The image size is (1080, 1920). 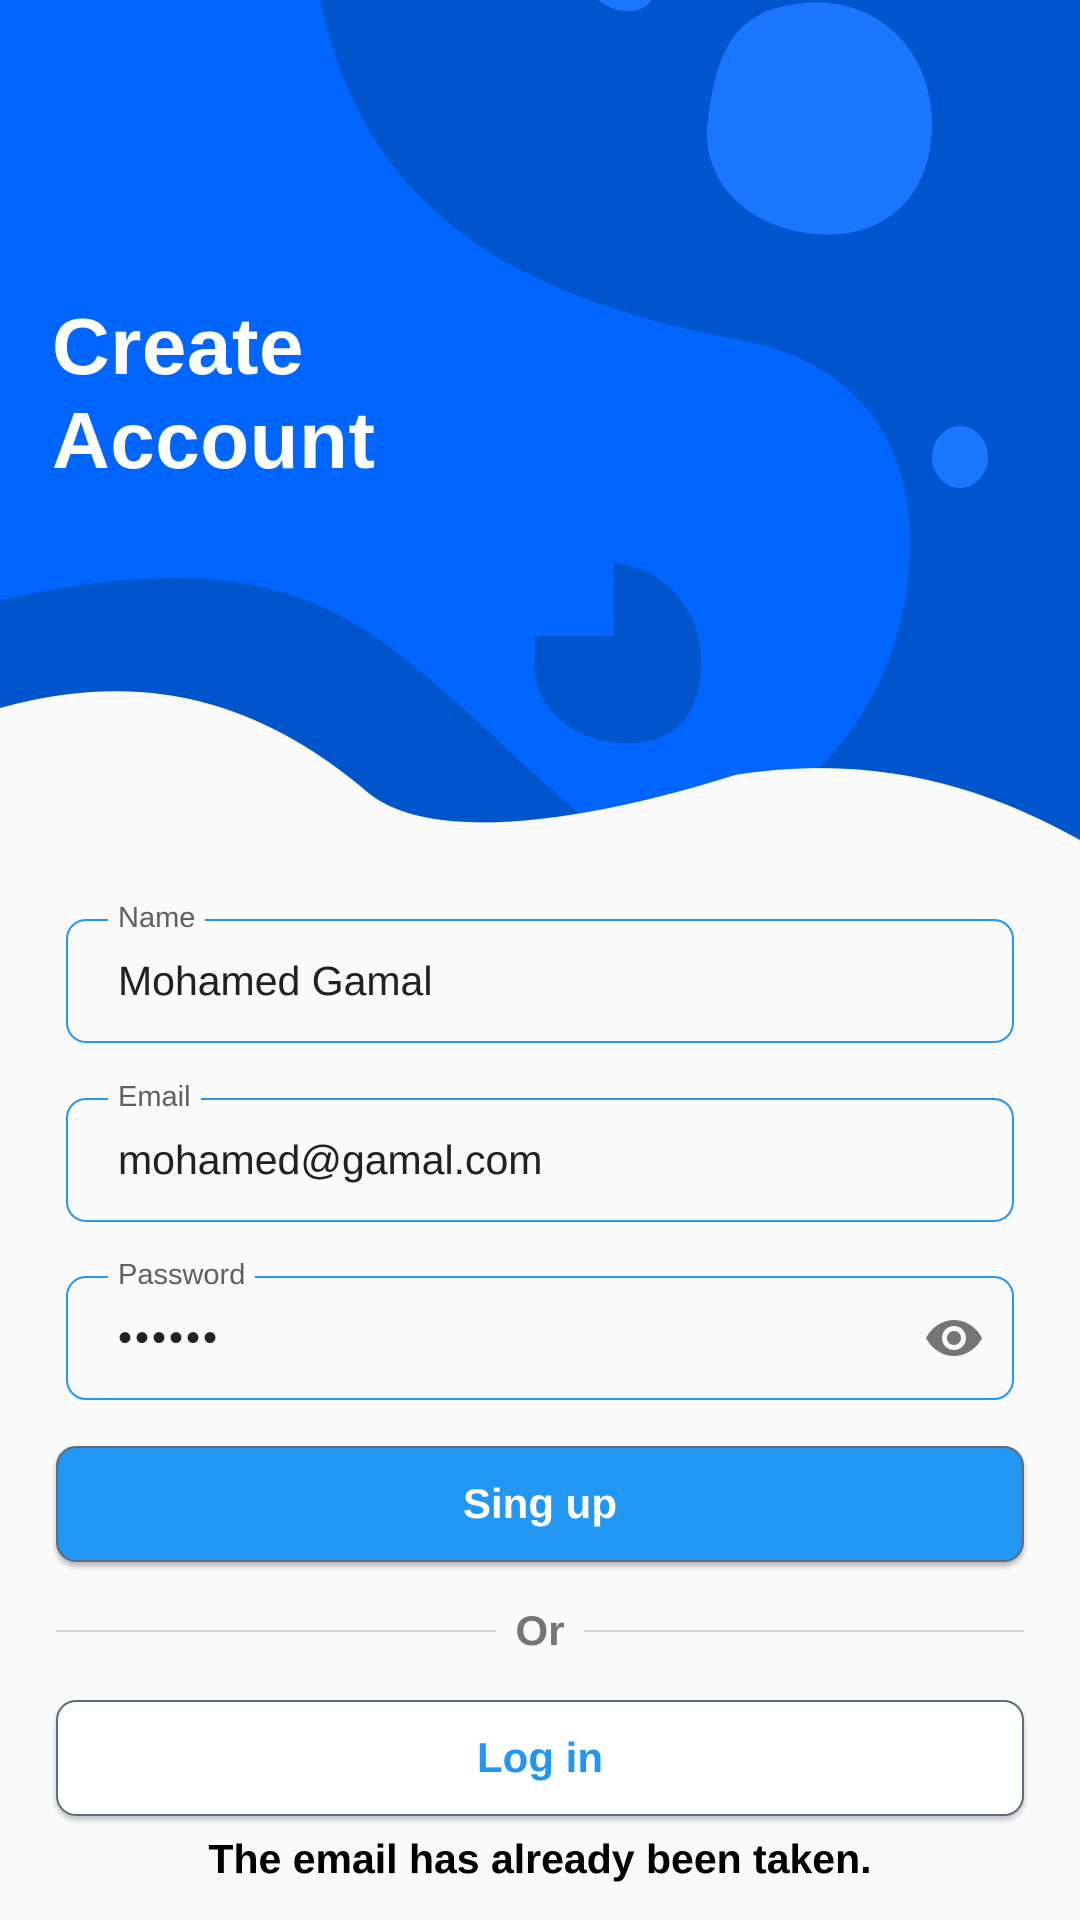 I want to click on password-input, so click(x=468, y=1338).